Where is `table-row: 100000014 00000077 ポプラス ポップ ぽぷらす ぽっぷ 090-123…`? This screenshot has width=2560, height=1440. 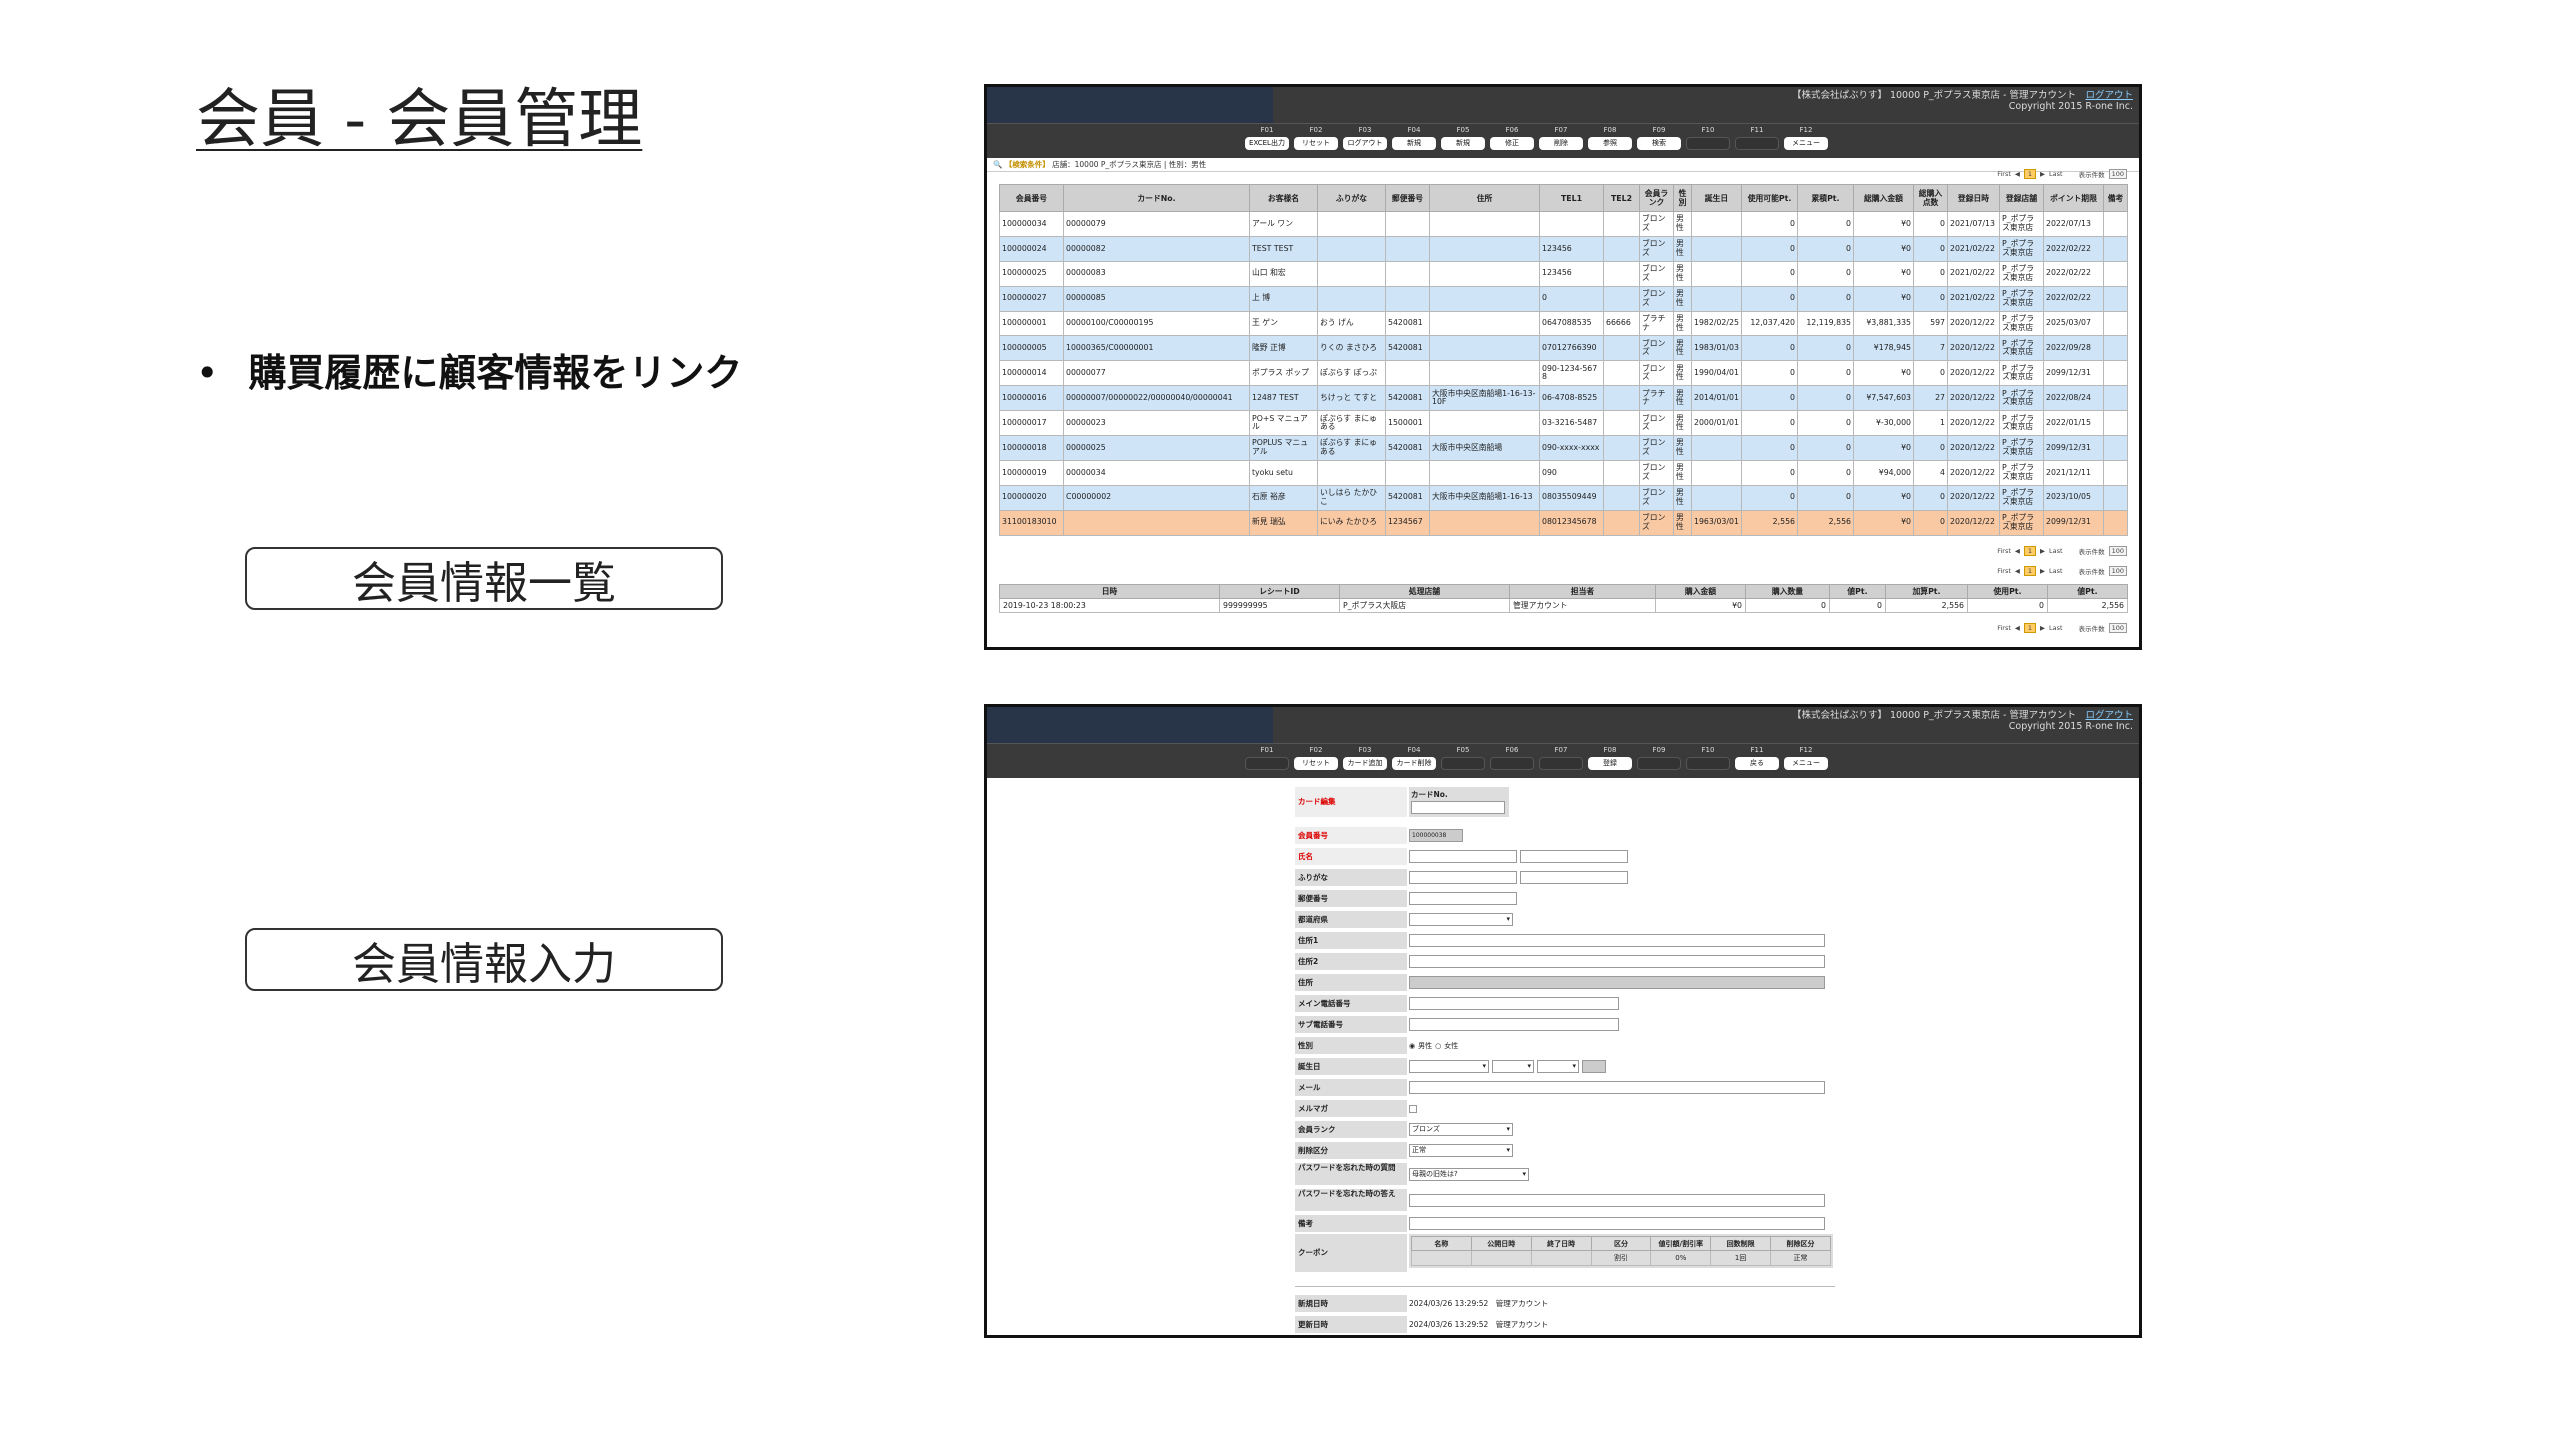 table-row: 100000014 00000077 ポプラス ポップ ぽぷらす ぽっぷ 090-123… is located at coordinates (1563, 373).